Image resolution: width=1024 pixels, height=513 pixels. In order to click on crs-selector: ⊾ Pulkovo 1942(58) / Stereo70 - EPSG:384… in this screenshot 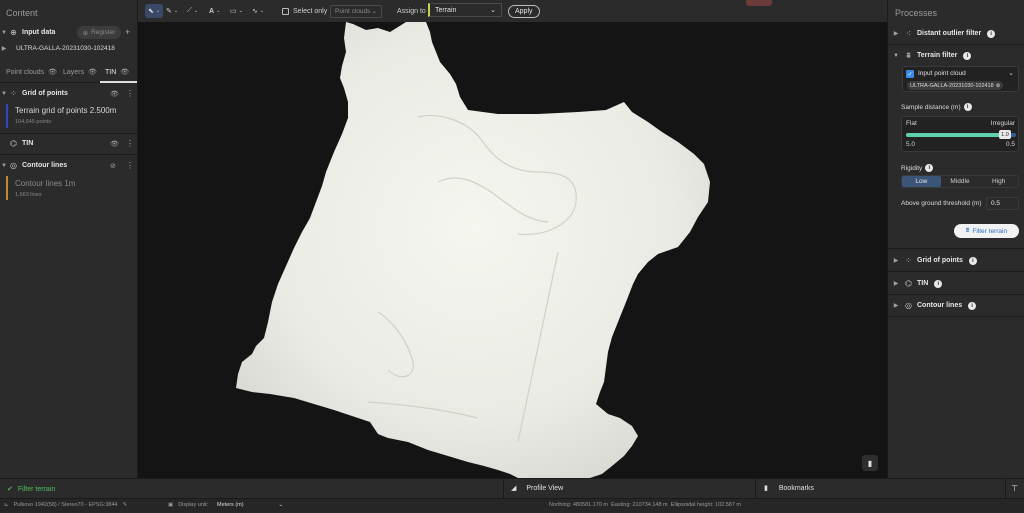, I will do `click(65, 505)`.